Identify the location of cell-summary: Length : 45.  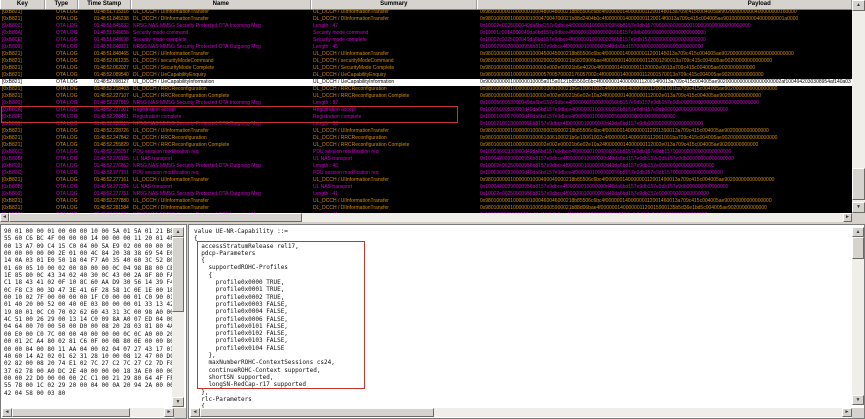
(326, 47).